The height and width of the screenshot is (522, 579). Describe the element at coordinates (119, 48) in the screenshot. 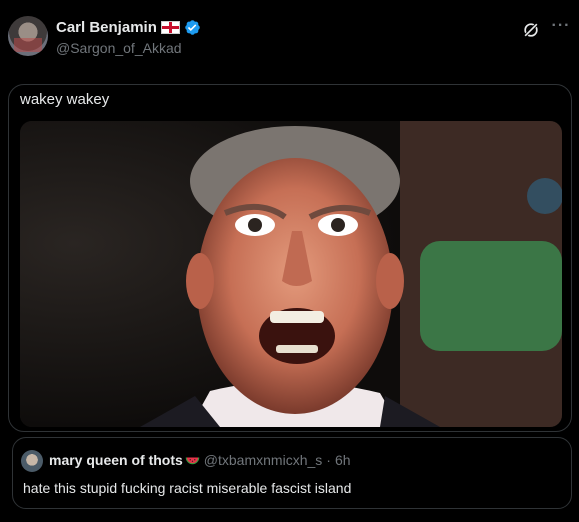

I see `author-handle: @Sargon_of_Akkad` at that location.